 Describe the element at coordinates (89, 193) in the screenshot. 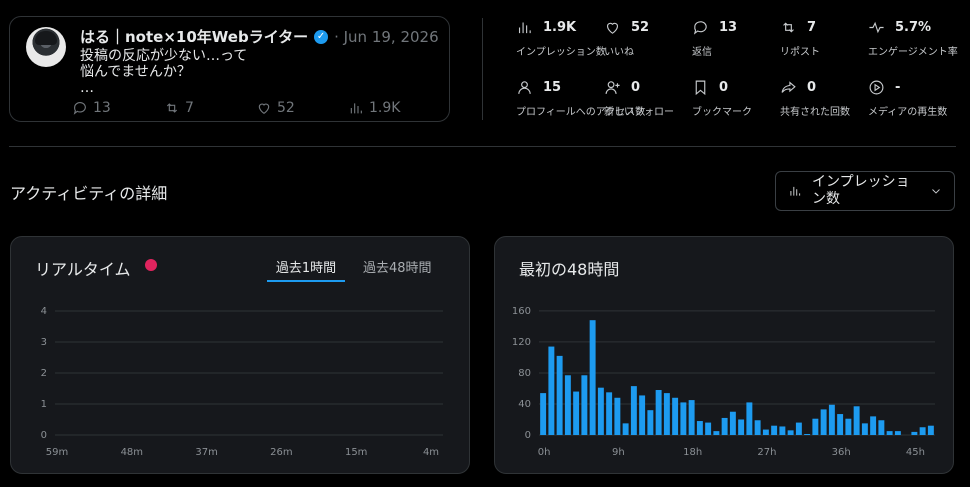

I see `activity-title: アクティビティの詳細` at that location.